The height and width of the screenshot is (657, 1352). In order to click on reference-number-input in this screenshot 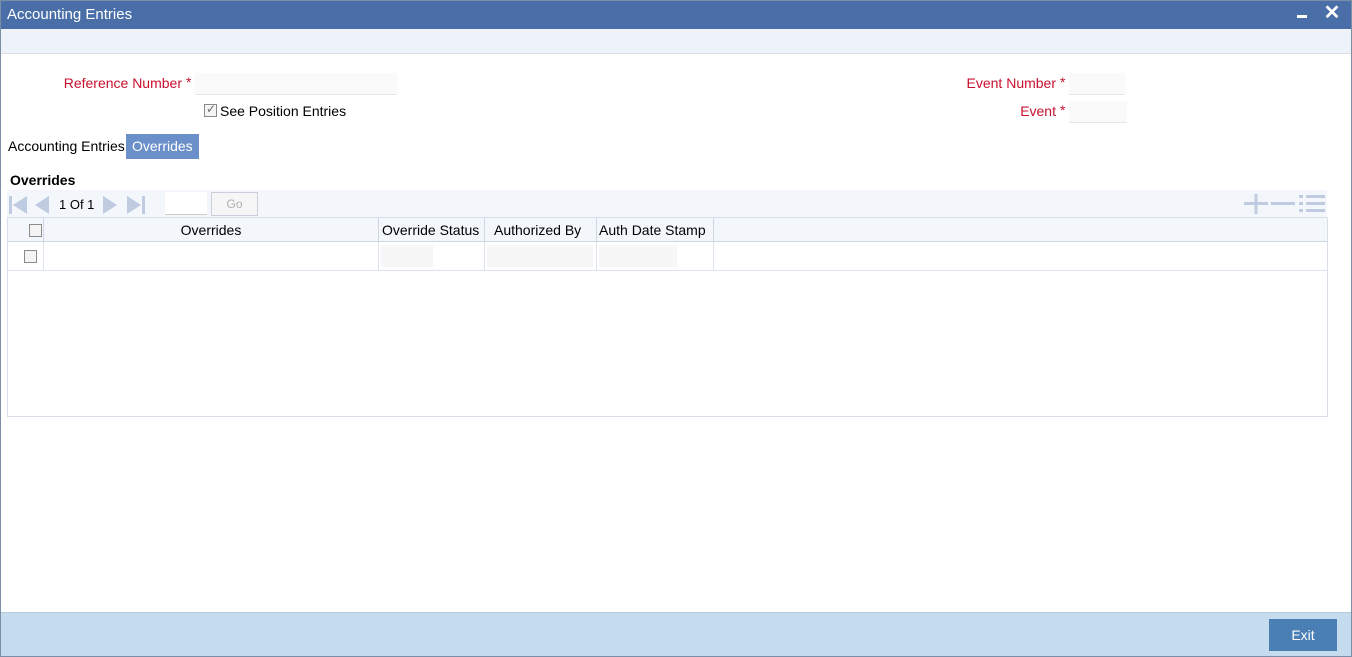, I will do `click(296, 84)`.